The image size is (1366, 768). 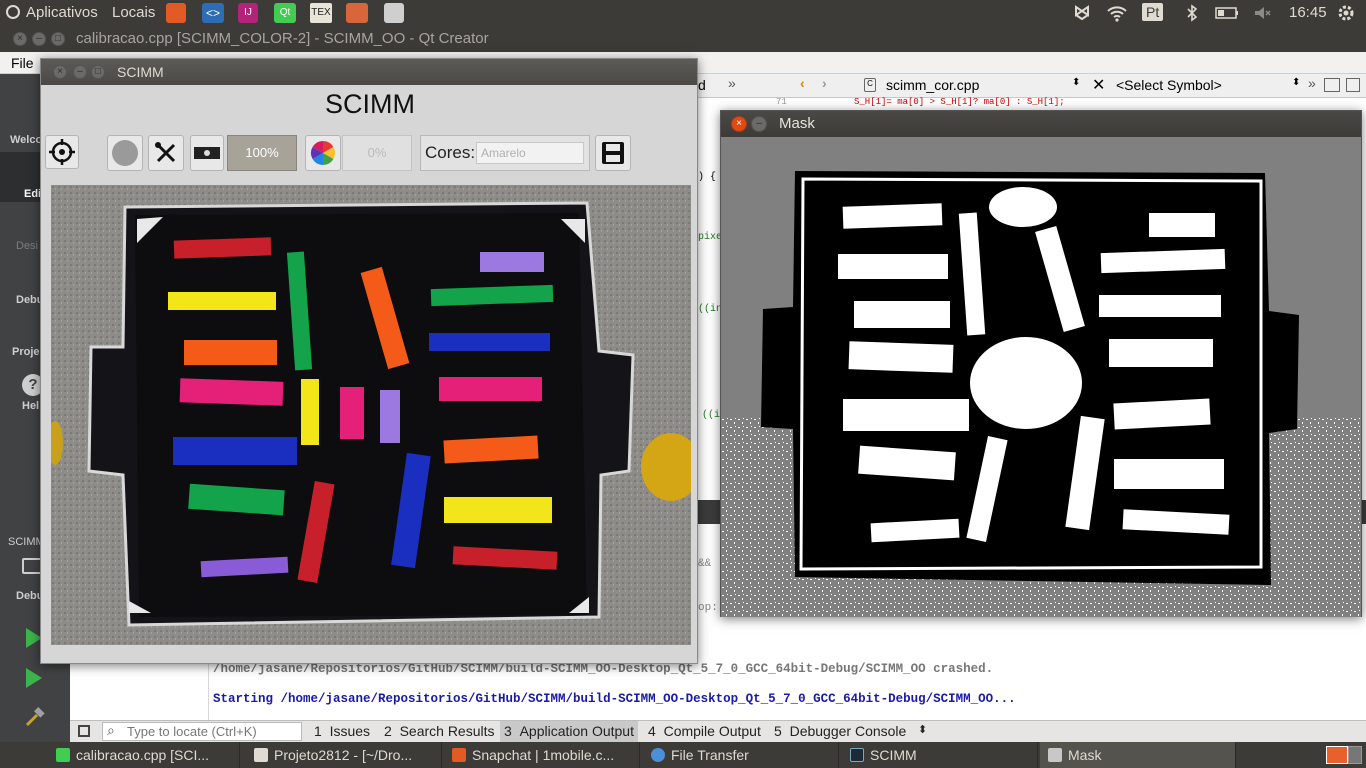 I want to click on file-dropdown-arrow-icon: ⬍, so click(x=1076, y=82).